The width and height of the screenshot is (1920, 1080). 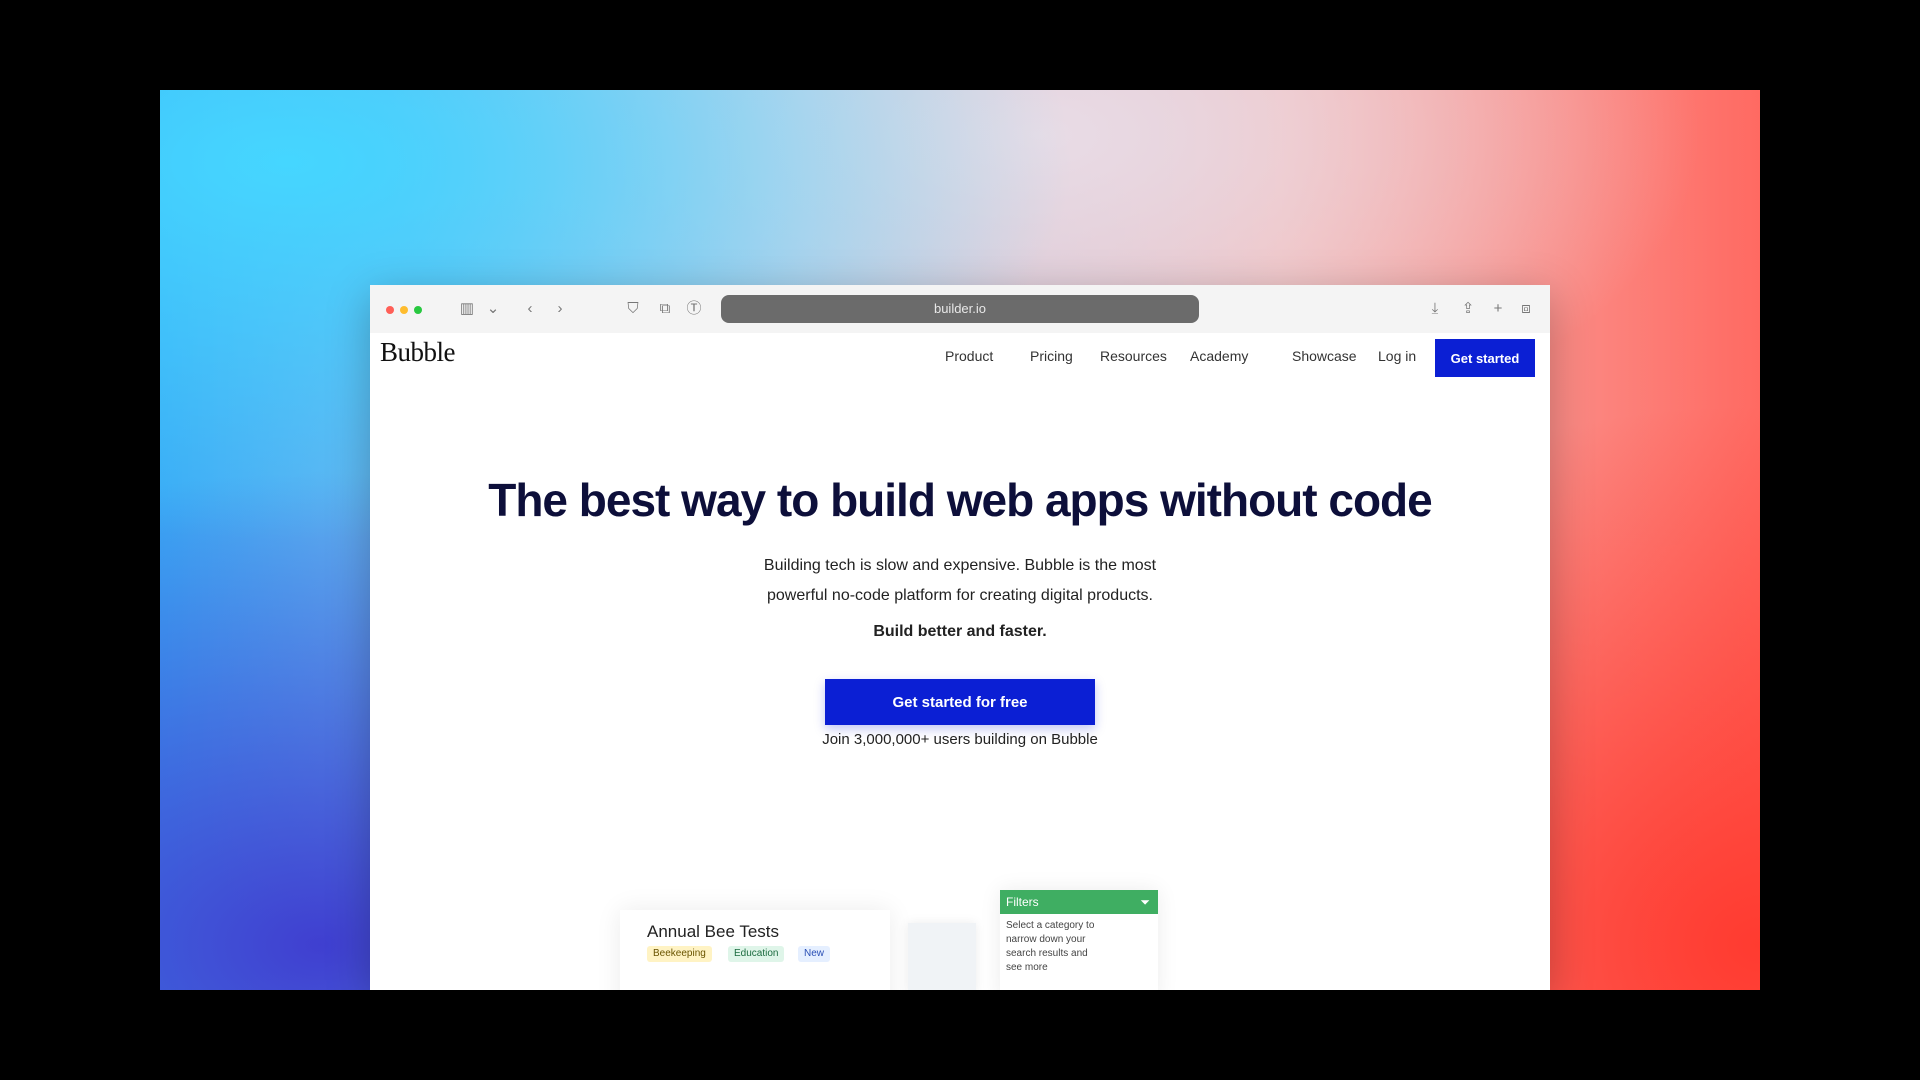 I want to click on share-icon: ⇪, so click(x=1468, y=309).